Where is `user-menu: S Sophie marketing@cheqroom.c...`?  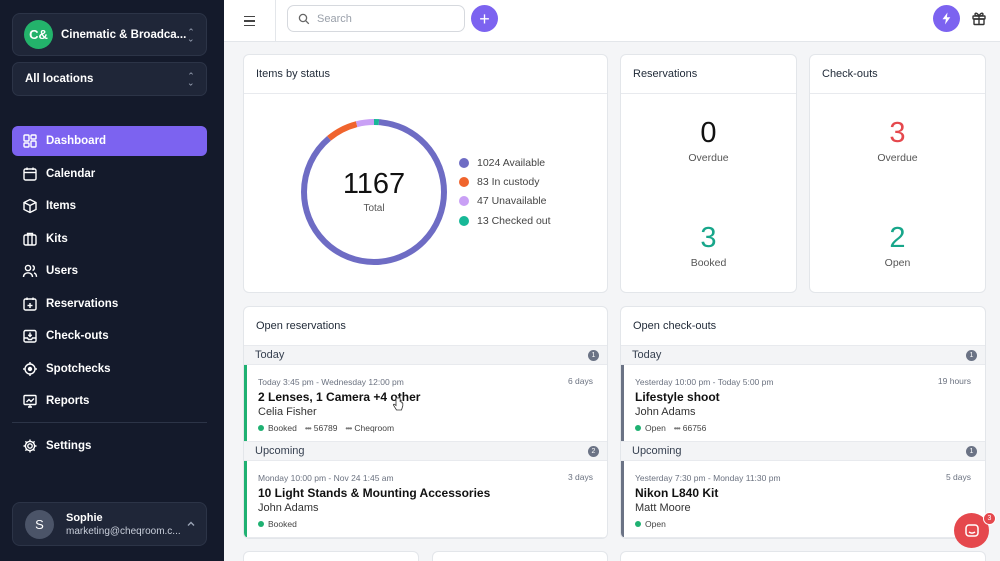 user-menu: S Sophie marketing@cheqroom.c... is located at coordinates (109, 524).